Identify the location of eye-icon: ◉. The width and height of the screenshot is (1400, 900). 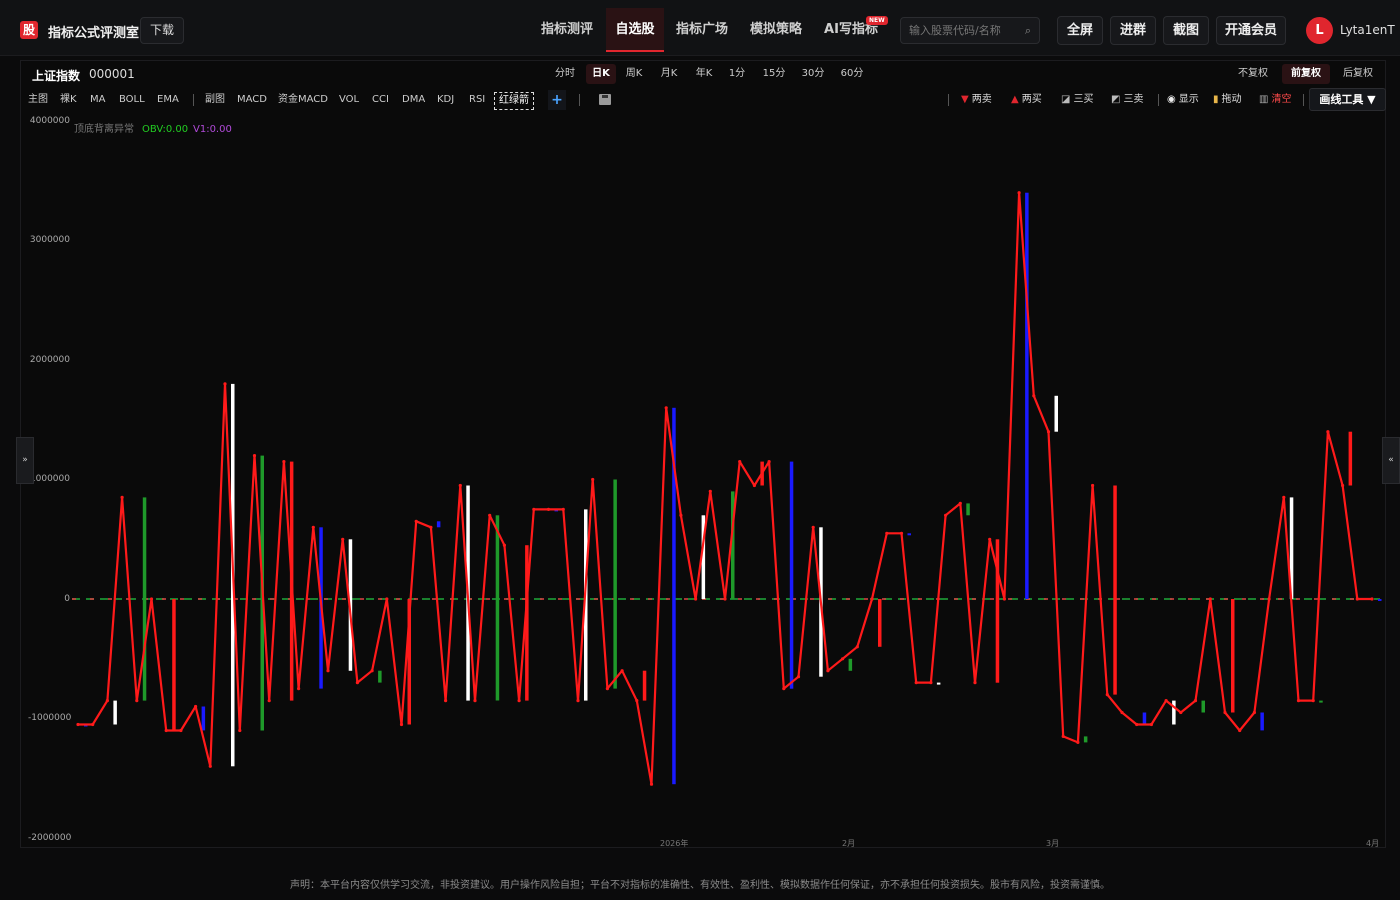
(1171, 99).